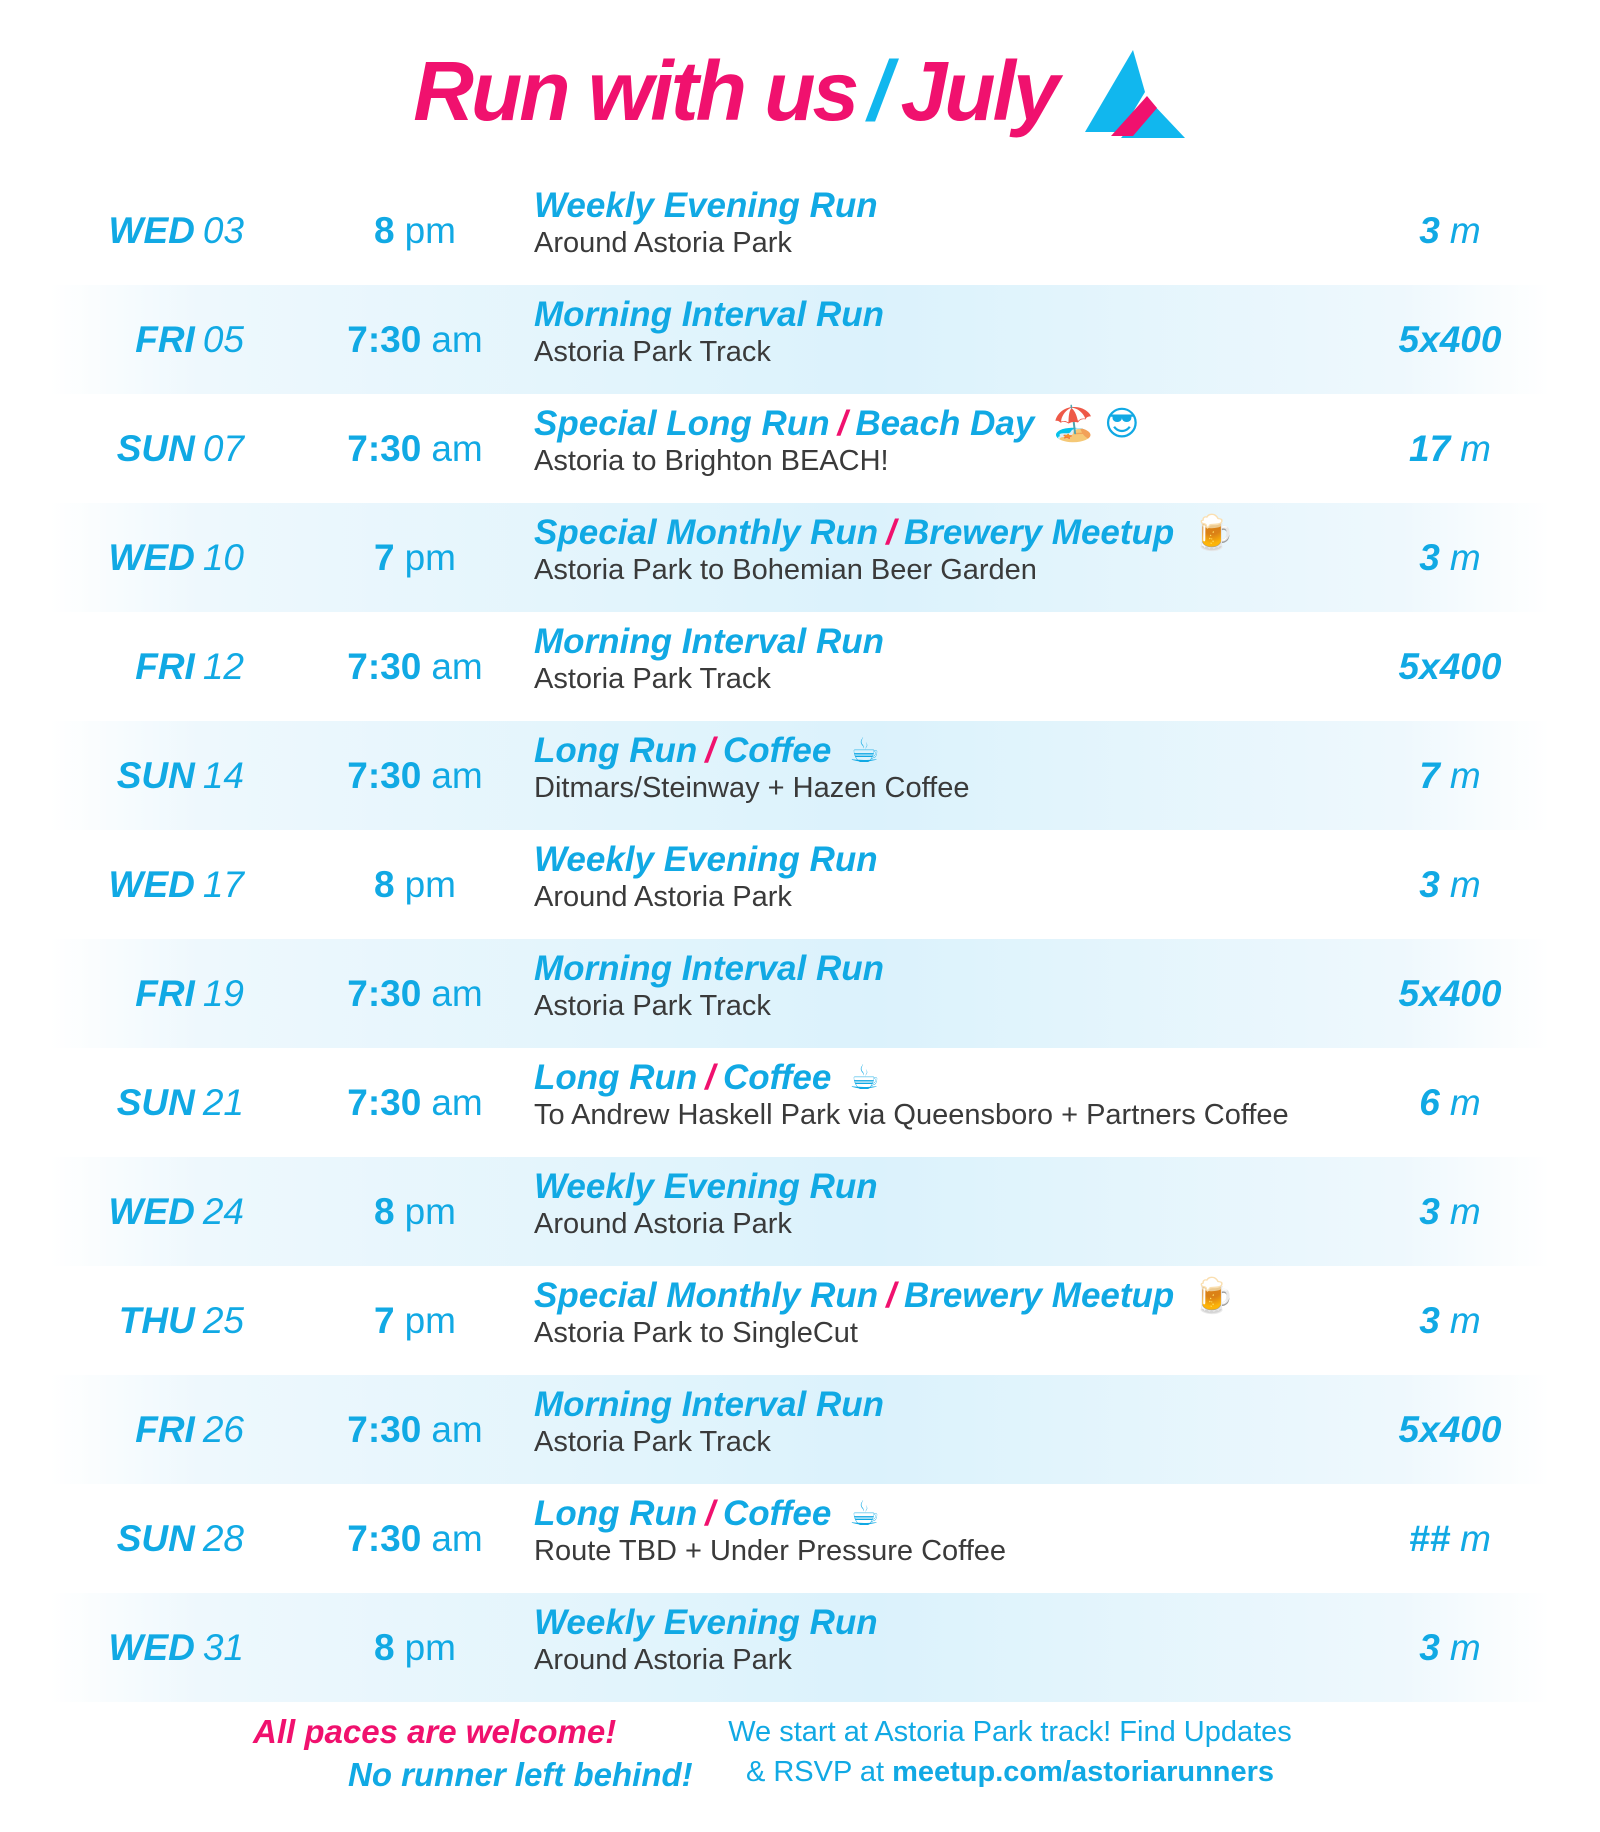 Image resolution: width=1600 pixels, height=1832 pixels. Describe the element at coordinates (1430, 448) in the screenshot. I see `distance-value: 17` at that location.